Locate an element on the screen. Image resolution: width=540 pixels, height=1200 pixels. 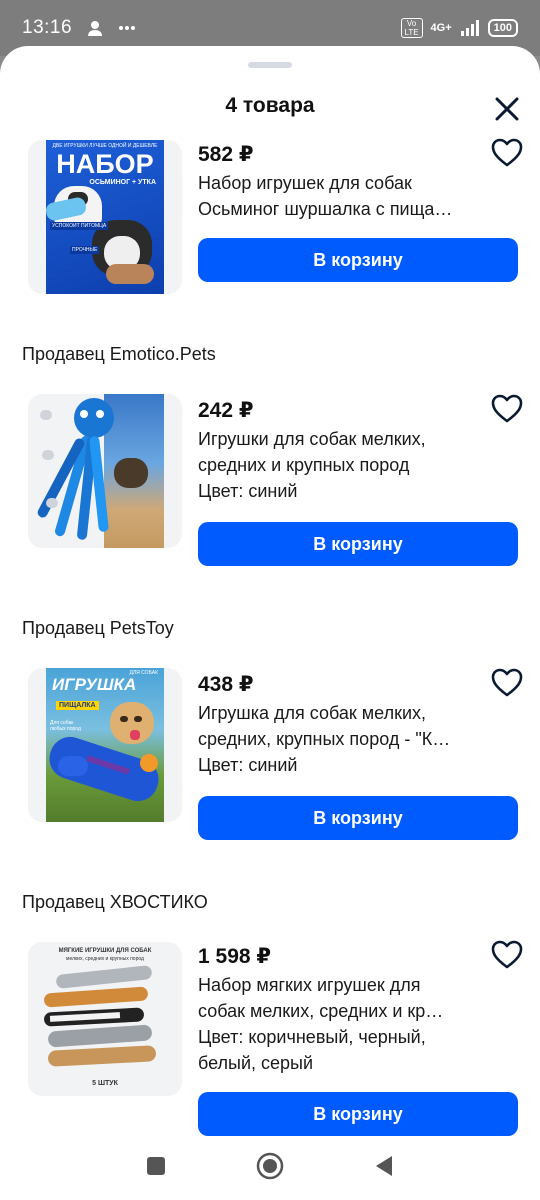
sheet-title: 4 товара is located at coordinates (270, 105).